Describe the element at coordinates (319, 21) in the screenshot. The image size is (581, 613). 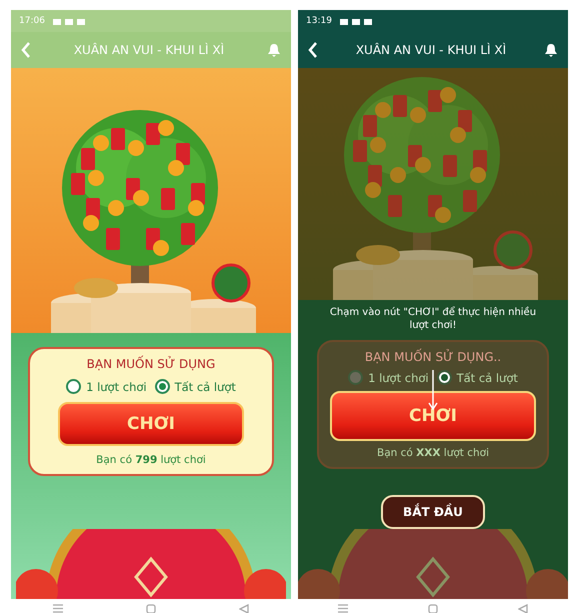
I see `status-time: 13:19` at that location.